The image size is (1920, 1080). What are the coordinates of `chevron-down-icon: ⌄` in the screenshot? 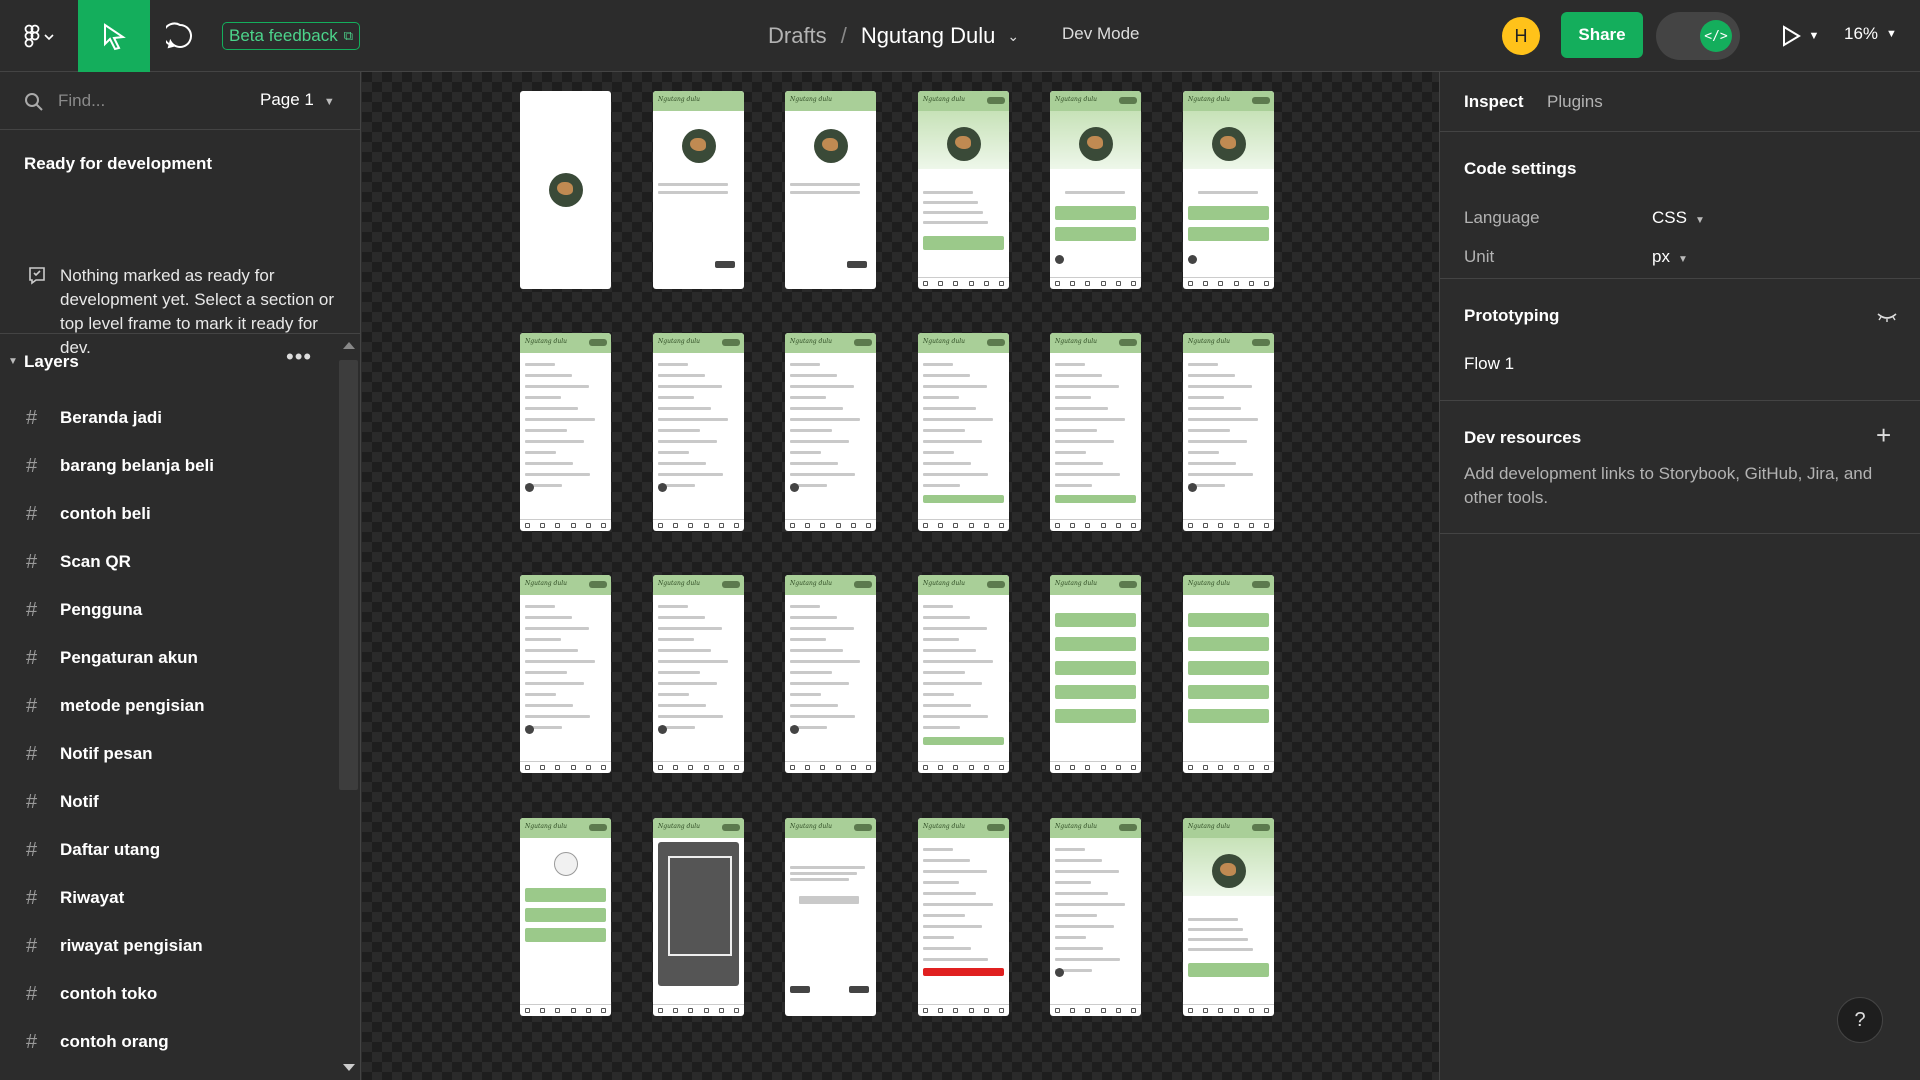 It's located at (1013, 36).